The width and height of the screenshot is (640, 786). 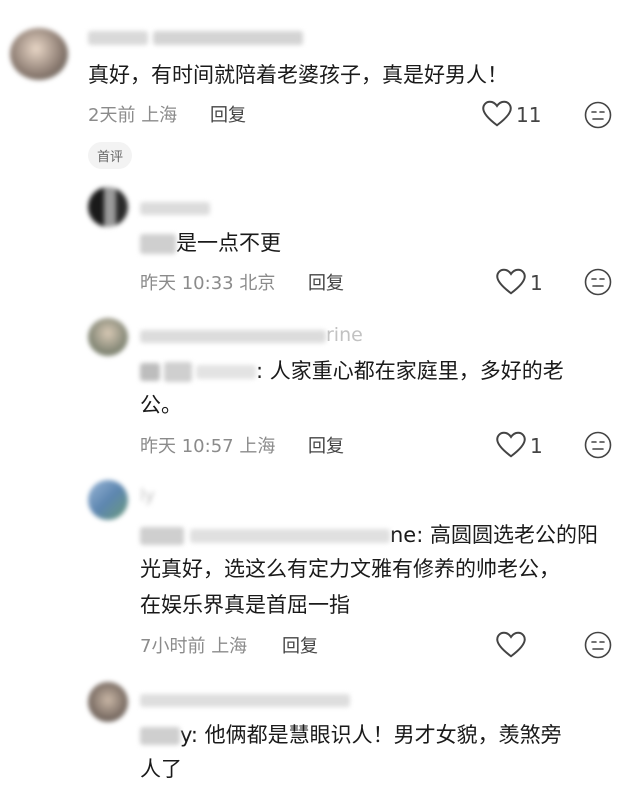 I want to click on comment-text: y: 他俩都是慧眼识人！男才女貌，羡煞旁, so click(x=351, y=735).